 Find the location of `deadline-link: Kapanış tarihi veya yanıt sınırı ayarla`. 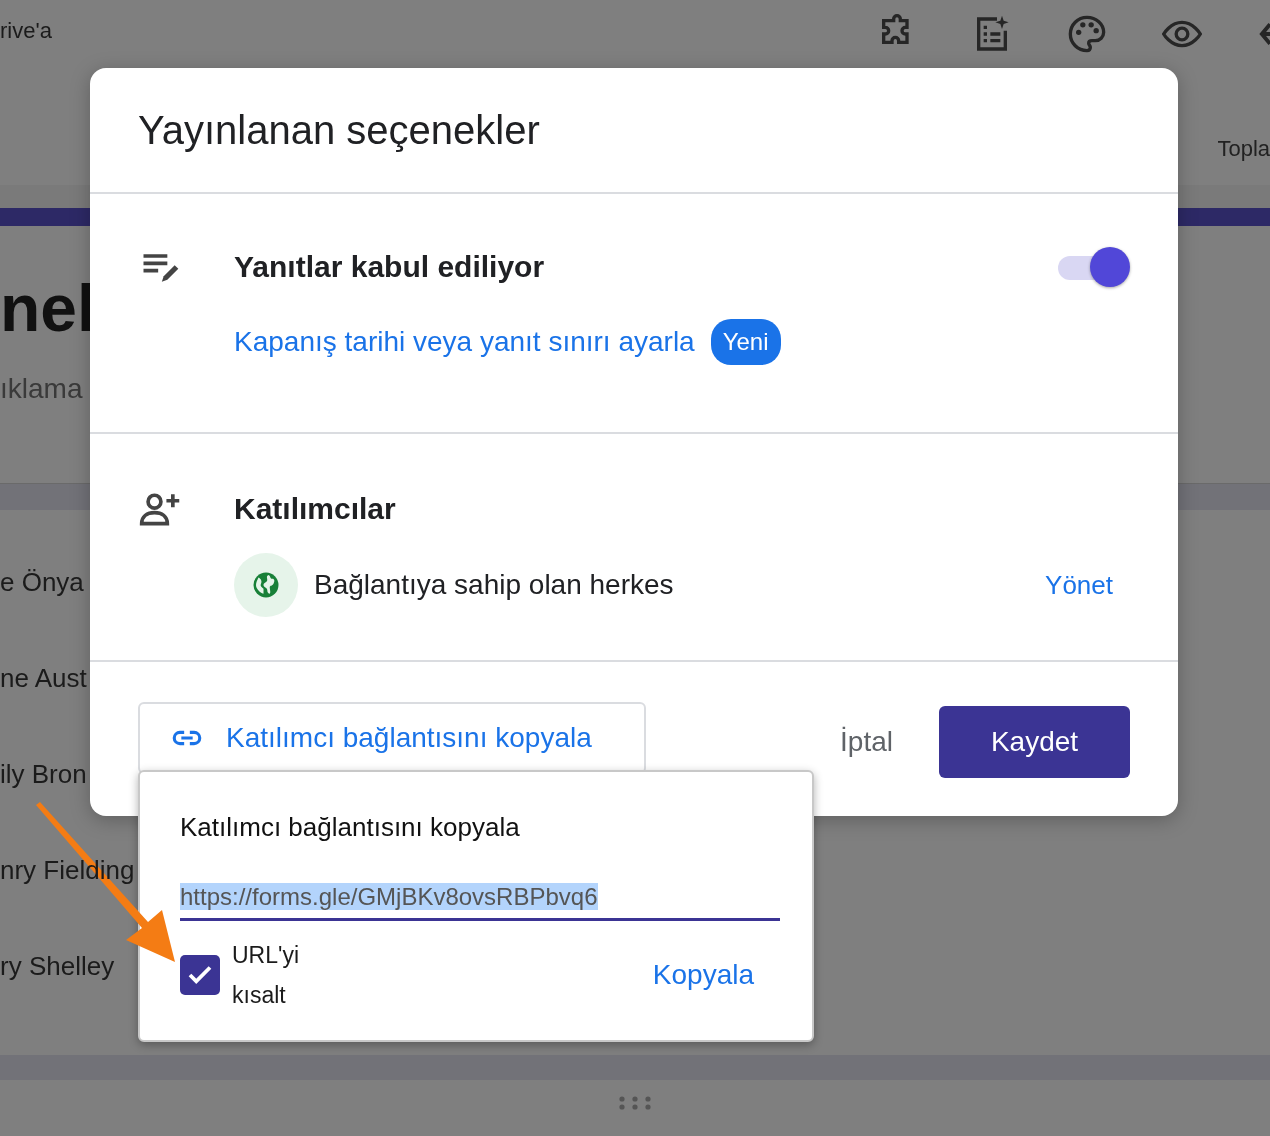

deadline-link: Kapanış tarihi veya yanıt sınırı ayarla is located at coordinates (464, 342).